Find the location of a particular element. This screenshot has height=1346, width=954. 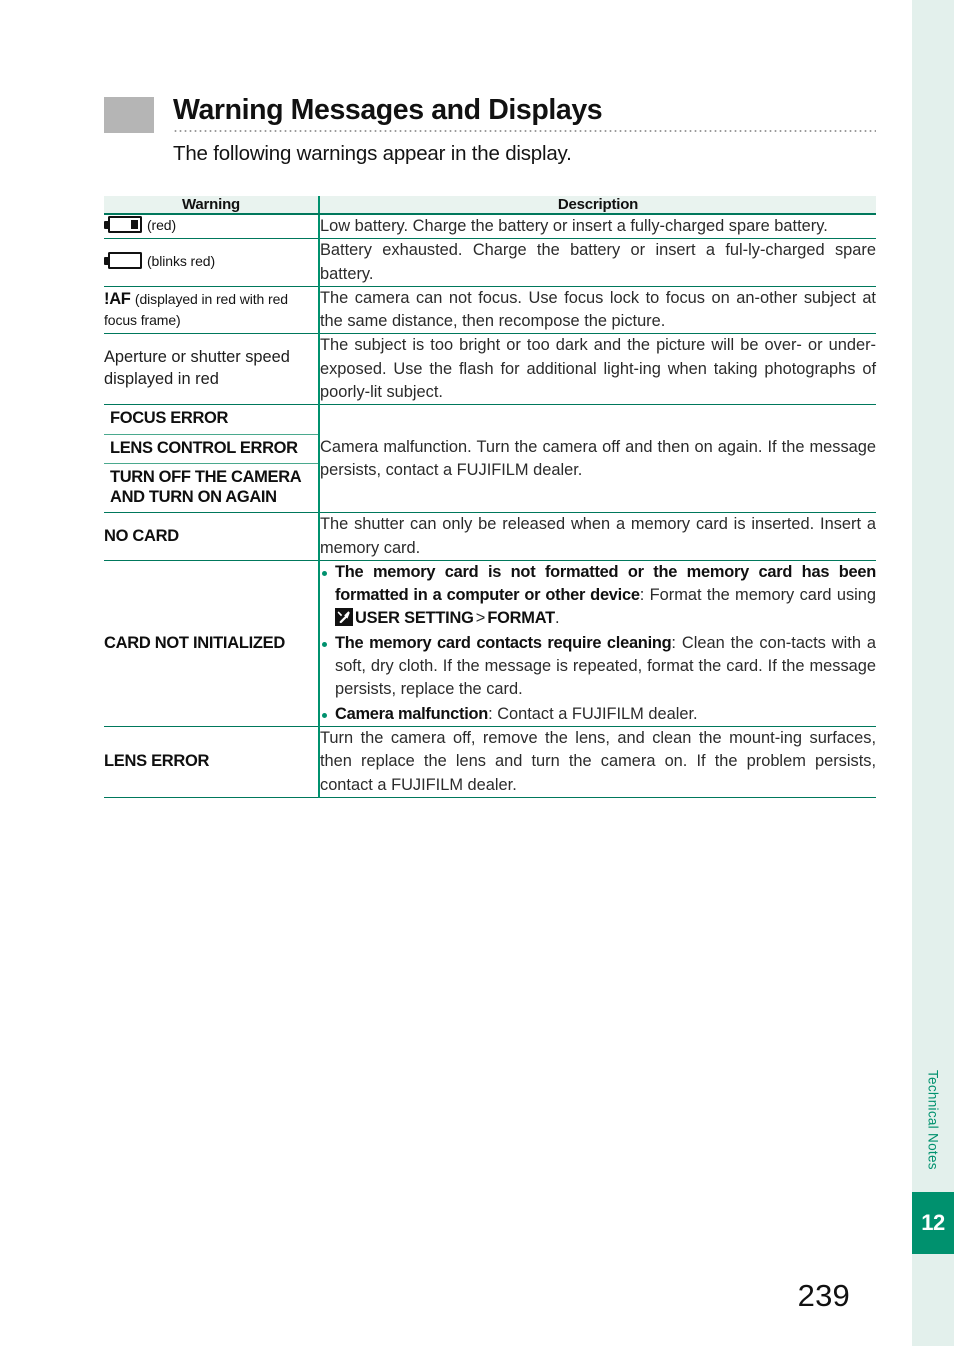

warning-label: NO CARD is located at coordinates (141, 535).